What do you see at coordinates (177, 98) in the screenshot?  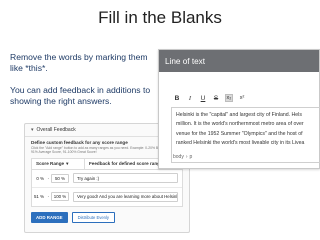 I see `bold-button: B` at bounding box center [177, 98].